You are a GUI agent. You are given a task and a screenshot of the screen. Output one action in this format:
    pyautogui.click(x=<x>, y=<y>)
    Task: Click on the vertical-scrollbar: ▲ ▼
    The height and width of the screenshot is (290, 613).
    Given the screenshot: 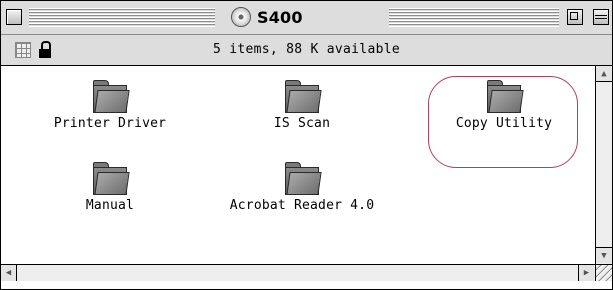 What is the action you would take?
    pyautogui.click(x=603, y=165)
    